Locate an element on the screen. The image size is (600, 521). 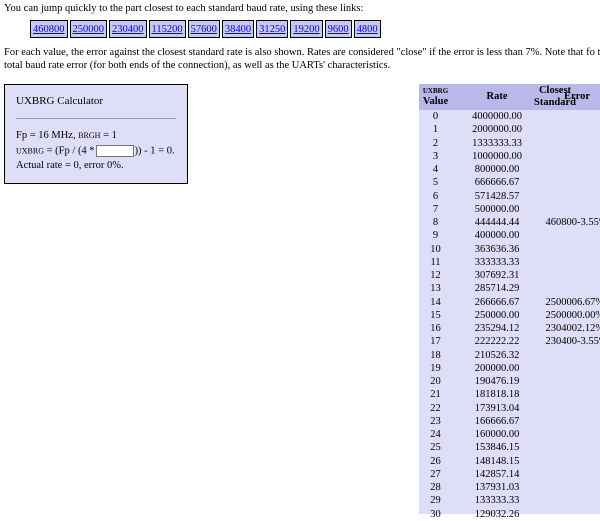
table-row: 18 210526.32 is located at coordinates (509, 355).